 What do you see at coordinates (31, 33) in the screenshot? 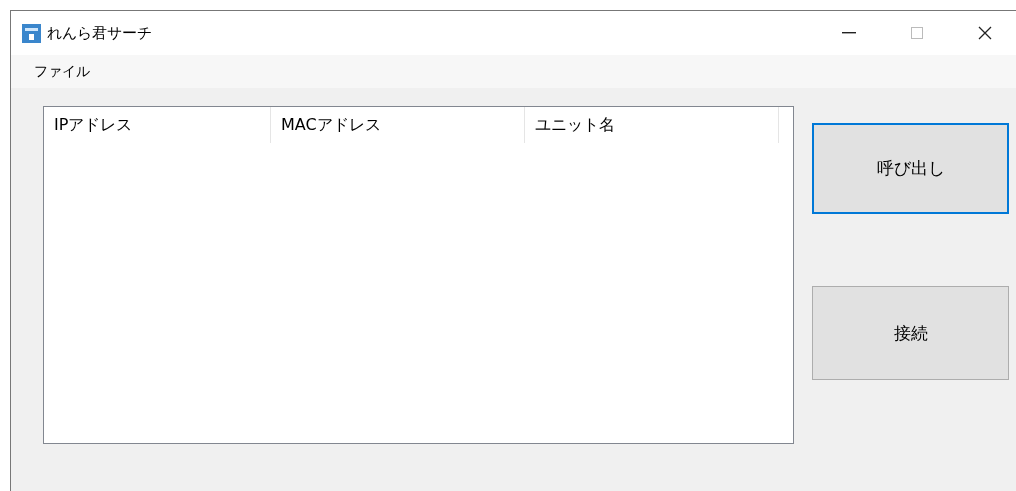
I see `app-icon` at bounding box center [31, 33].